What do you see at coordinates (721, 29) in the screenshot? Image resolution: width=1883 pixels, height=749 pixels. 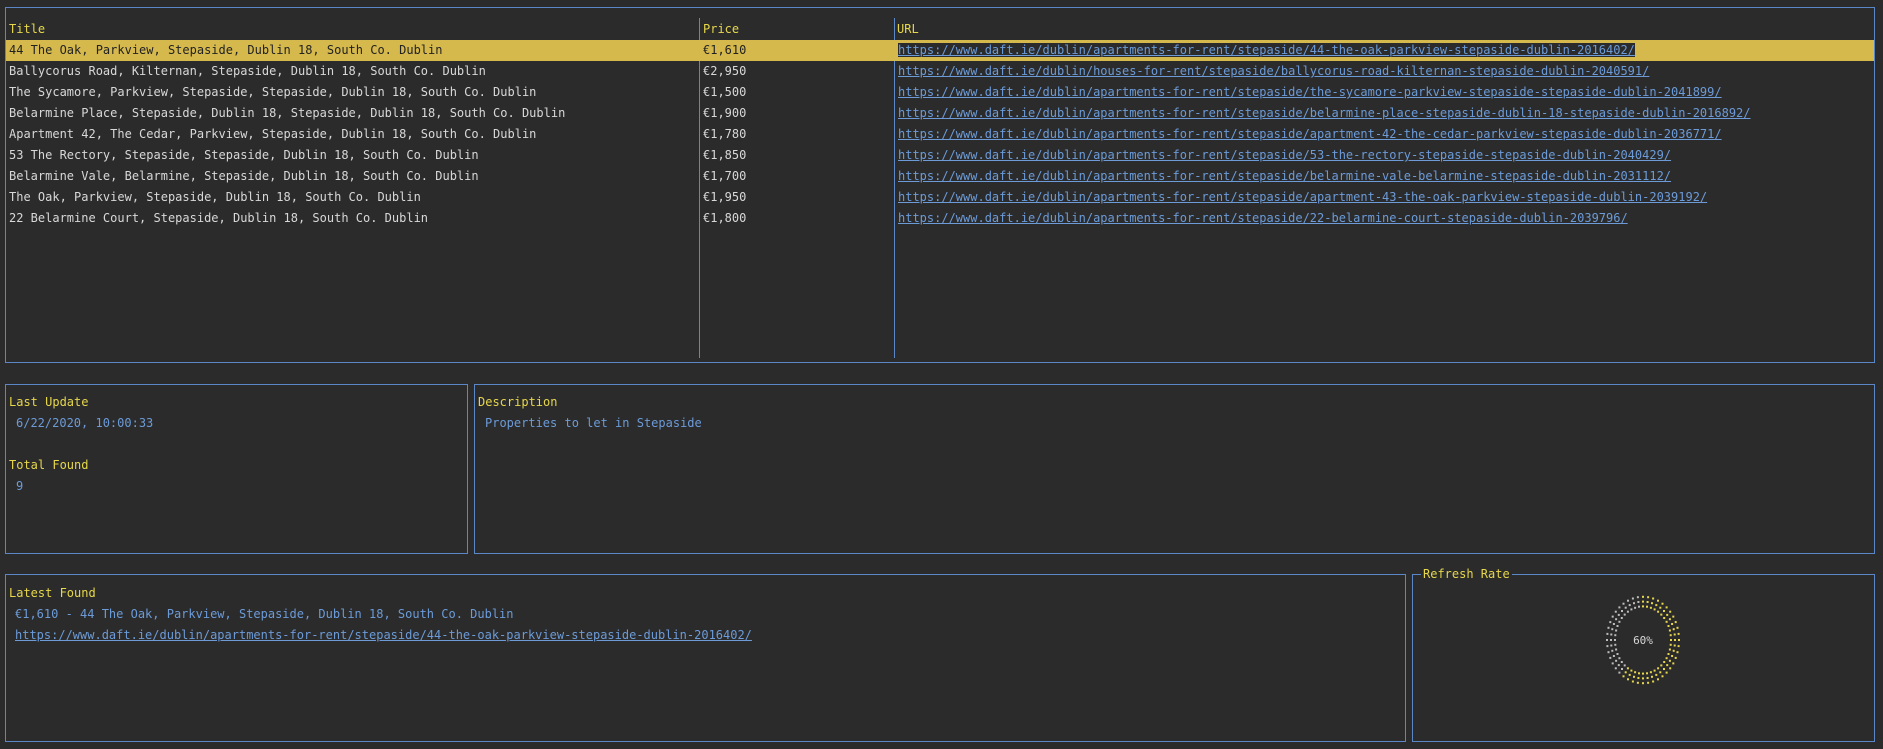 I see `column-header-price: Price` at bounding box center [721, 29].